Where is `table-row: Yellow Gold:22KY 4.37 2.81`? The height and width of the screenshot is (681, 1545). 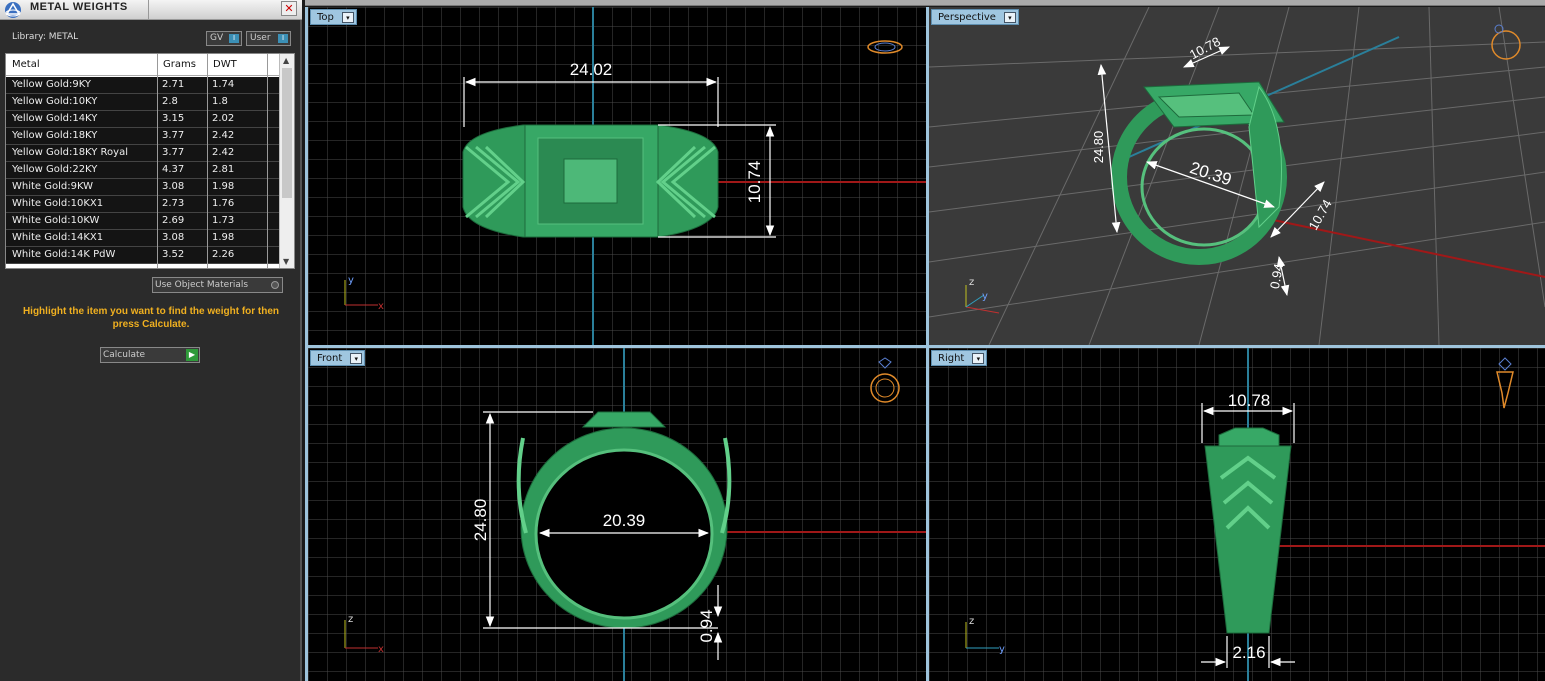
table-row: Yellow Gold:22KY 4.37 2.81 is located at coordinates (143, 170).